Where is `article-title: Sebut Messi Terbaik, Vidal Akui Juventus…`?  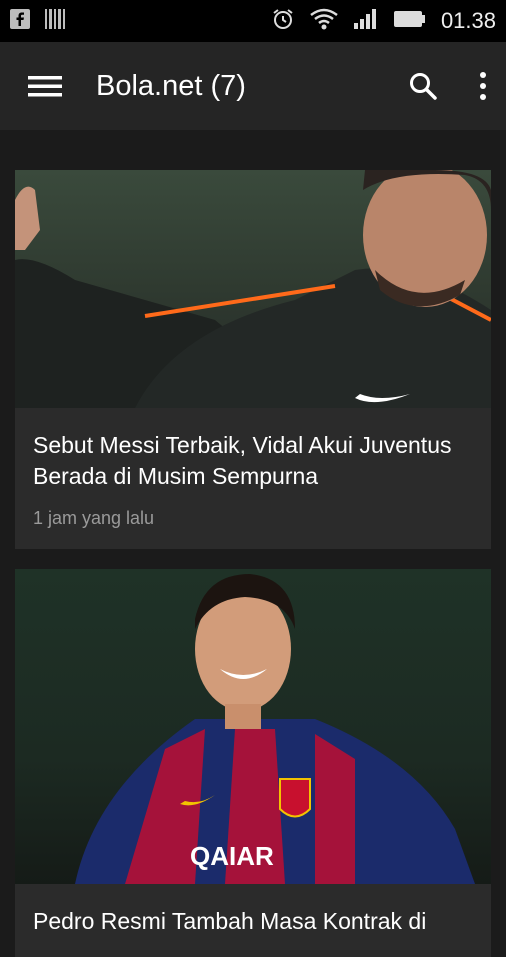 article-title: Sebut Messi Terbaik, Vidal Akui Juventus… is located at coordinates (242, 460).